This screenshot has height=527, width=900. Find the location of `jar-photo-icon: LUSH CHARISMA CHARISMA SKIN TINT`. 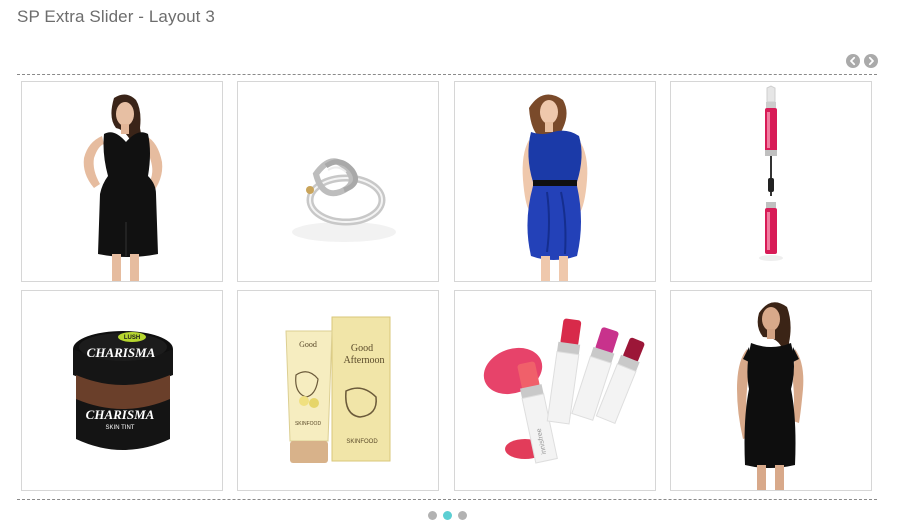

jar-photo-icon: LUSH CHARISMA CHARISMA SKIN TINT is located at coordinates (123, 390).